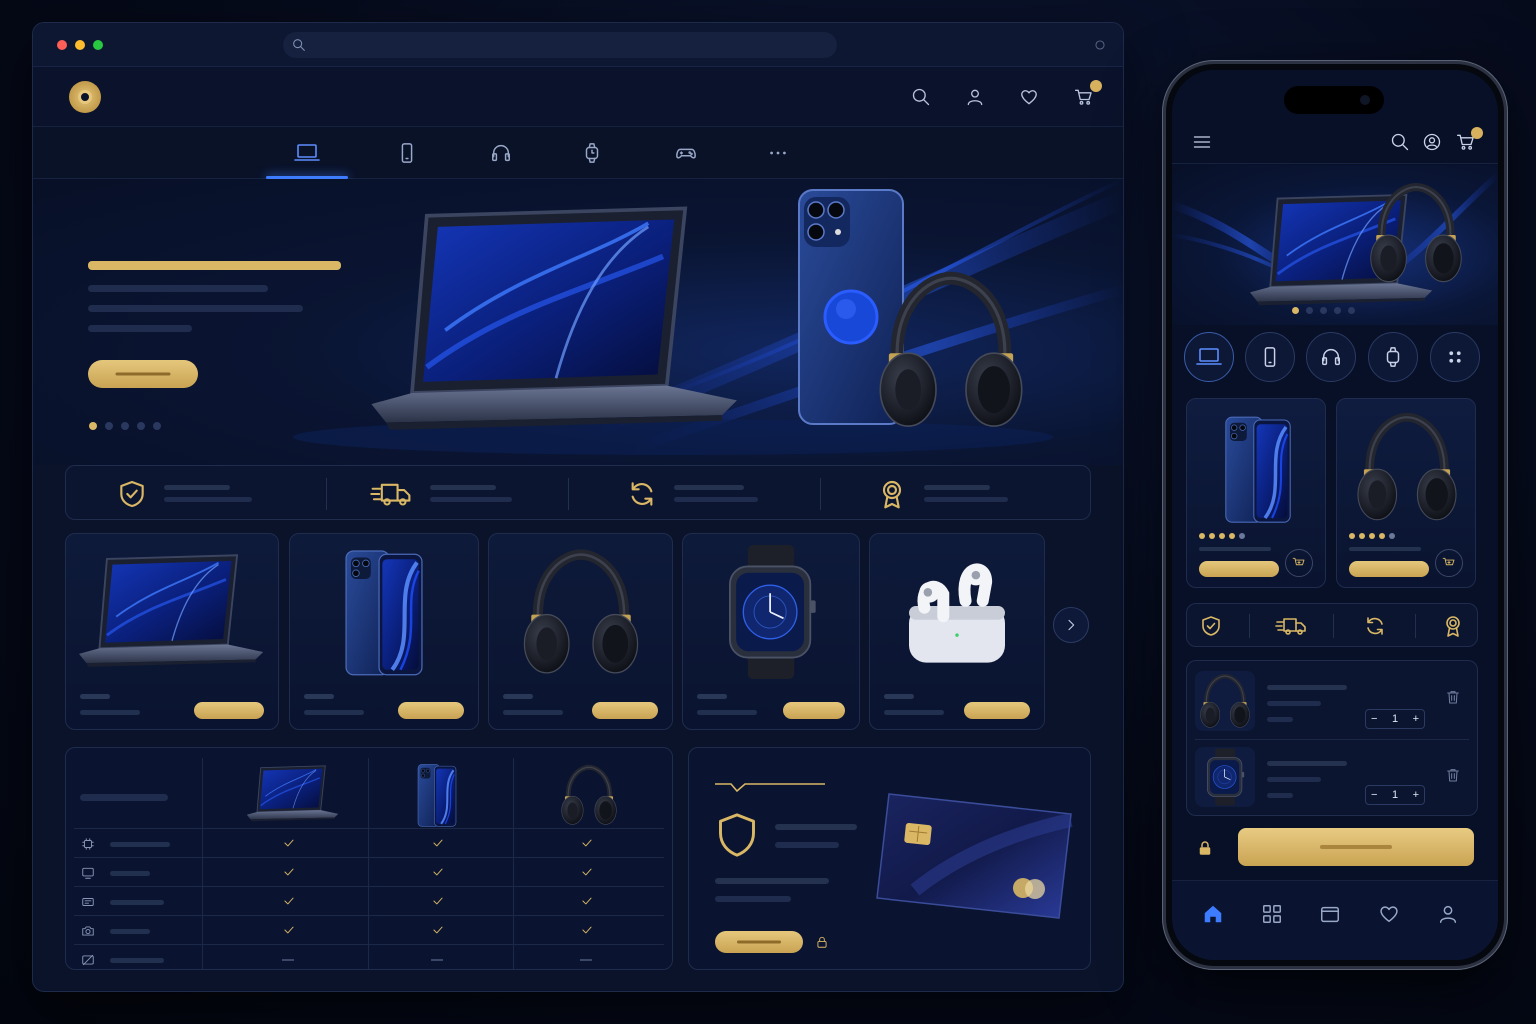 The width and height of the screenshot is (1536, 1024). I want to click on mobile-category-watches, so click(1393, 357).